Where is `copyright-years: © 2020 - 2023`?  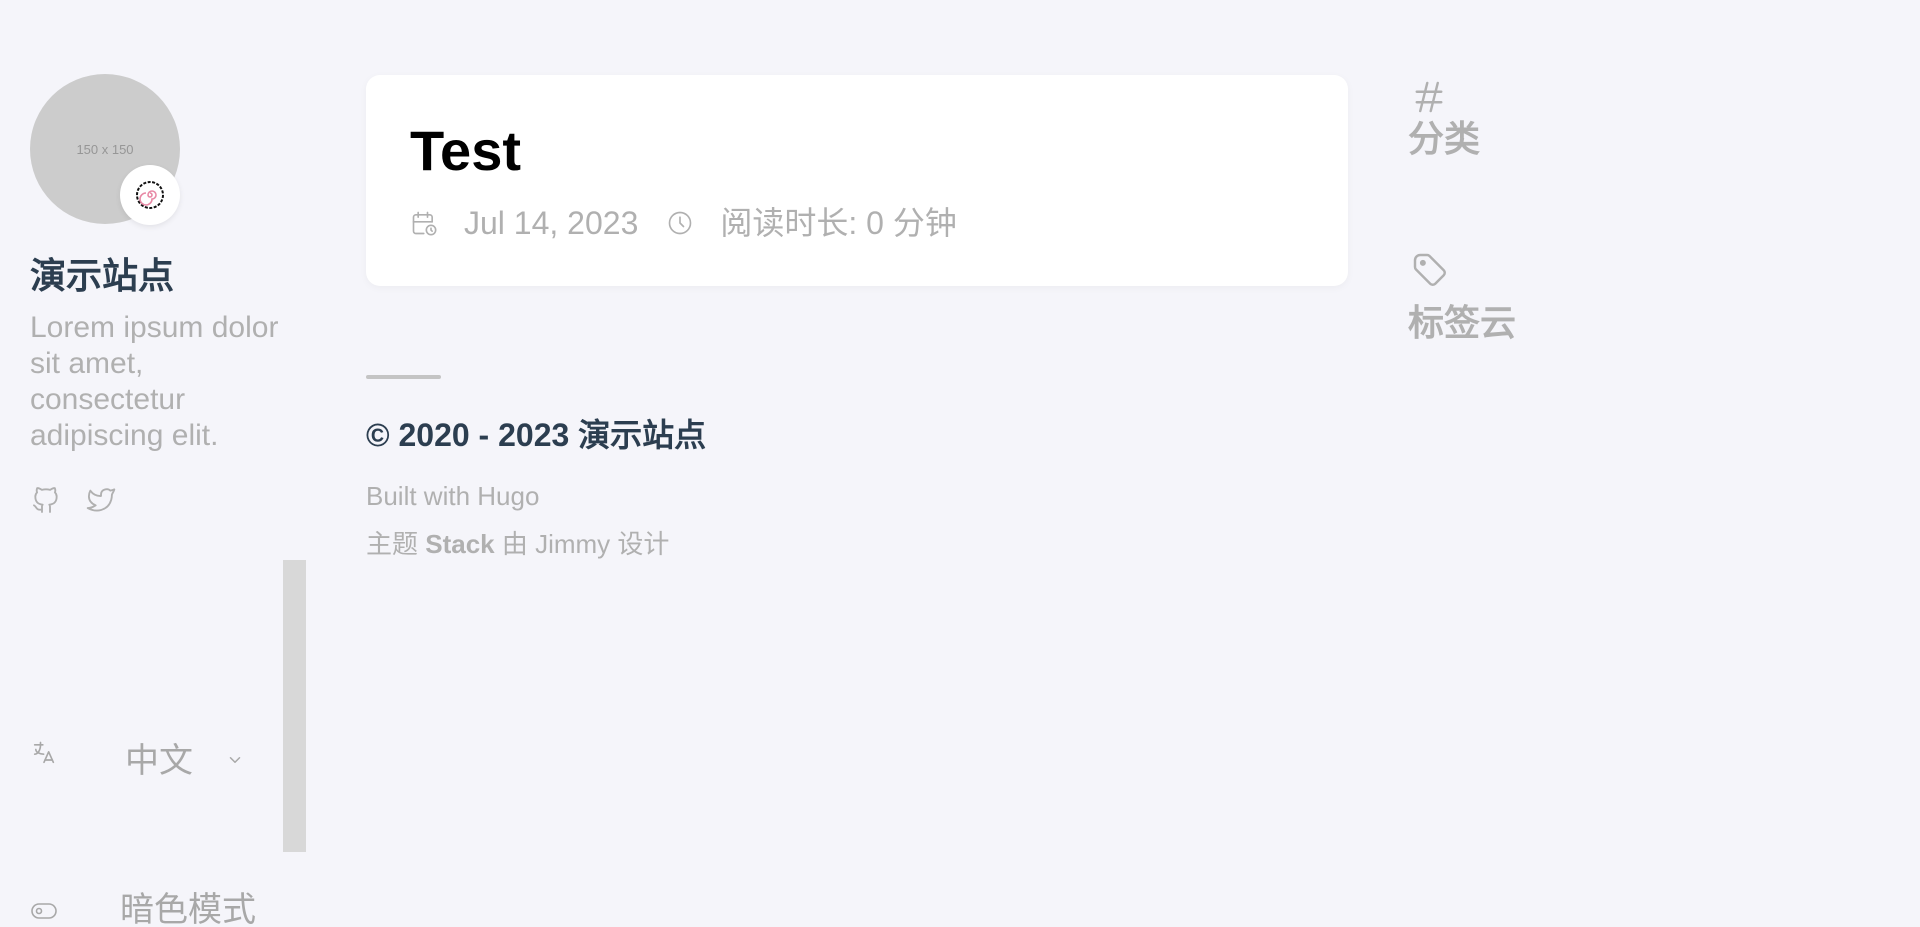 copyright-years: © 2020 - 2023 is located at coordinates (472, 435).